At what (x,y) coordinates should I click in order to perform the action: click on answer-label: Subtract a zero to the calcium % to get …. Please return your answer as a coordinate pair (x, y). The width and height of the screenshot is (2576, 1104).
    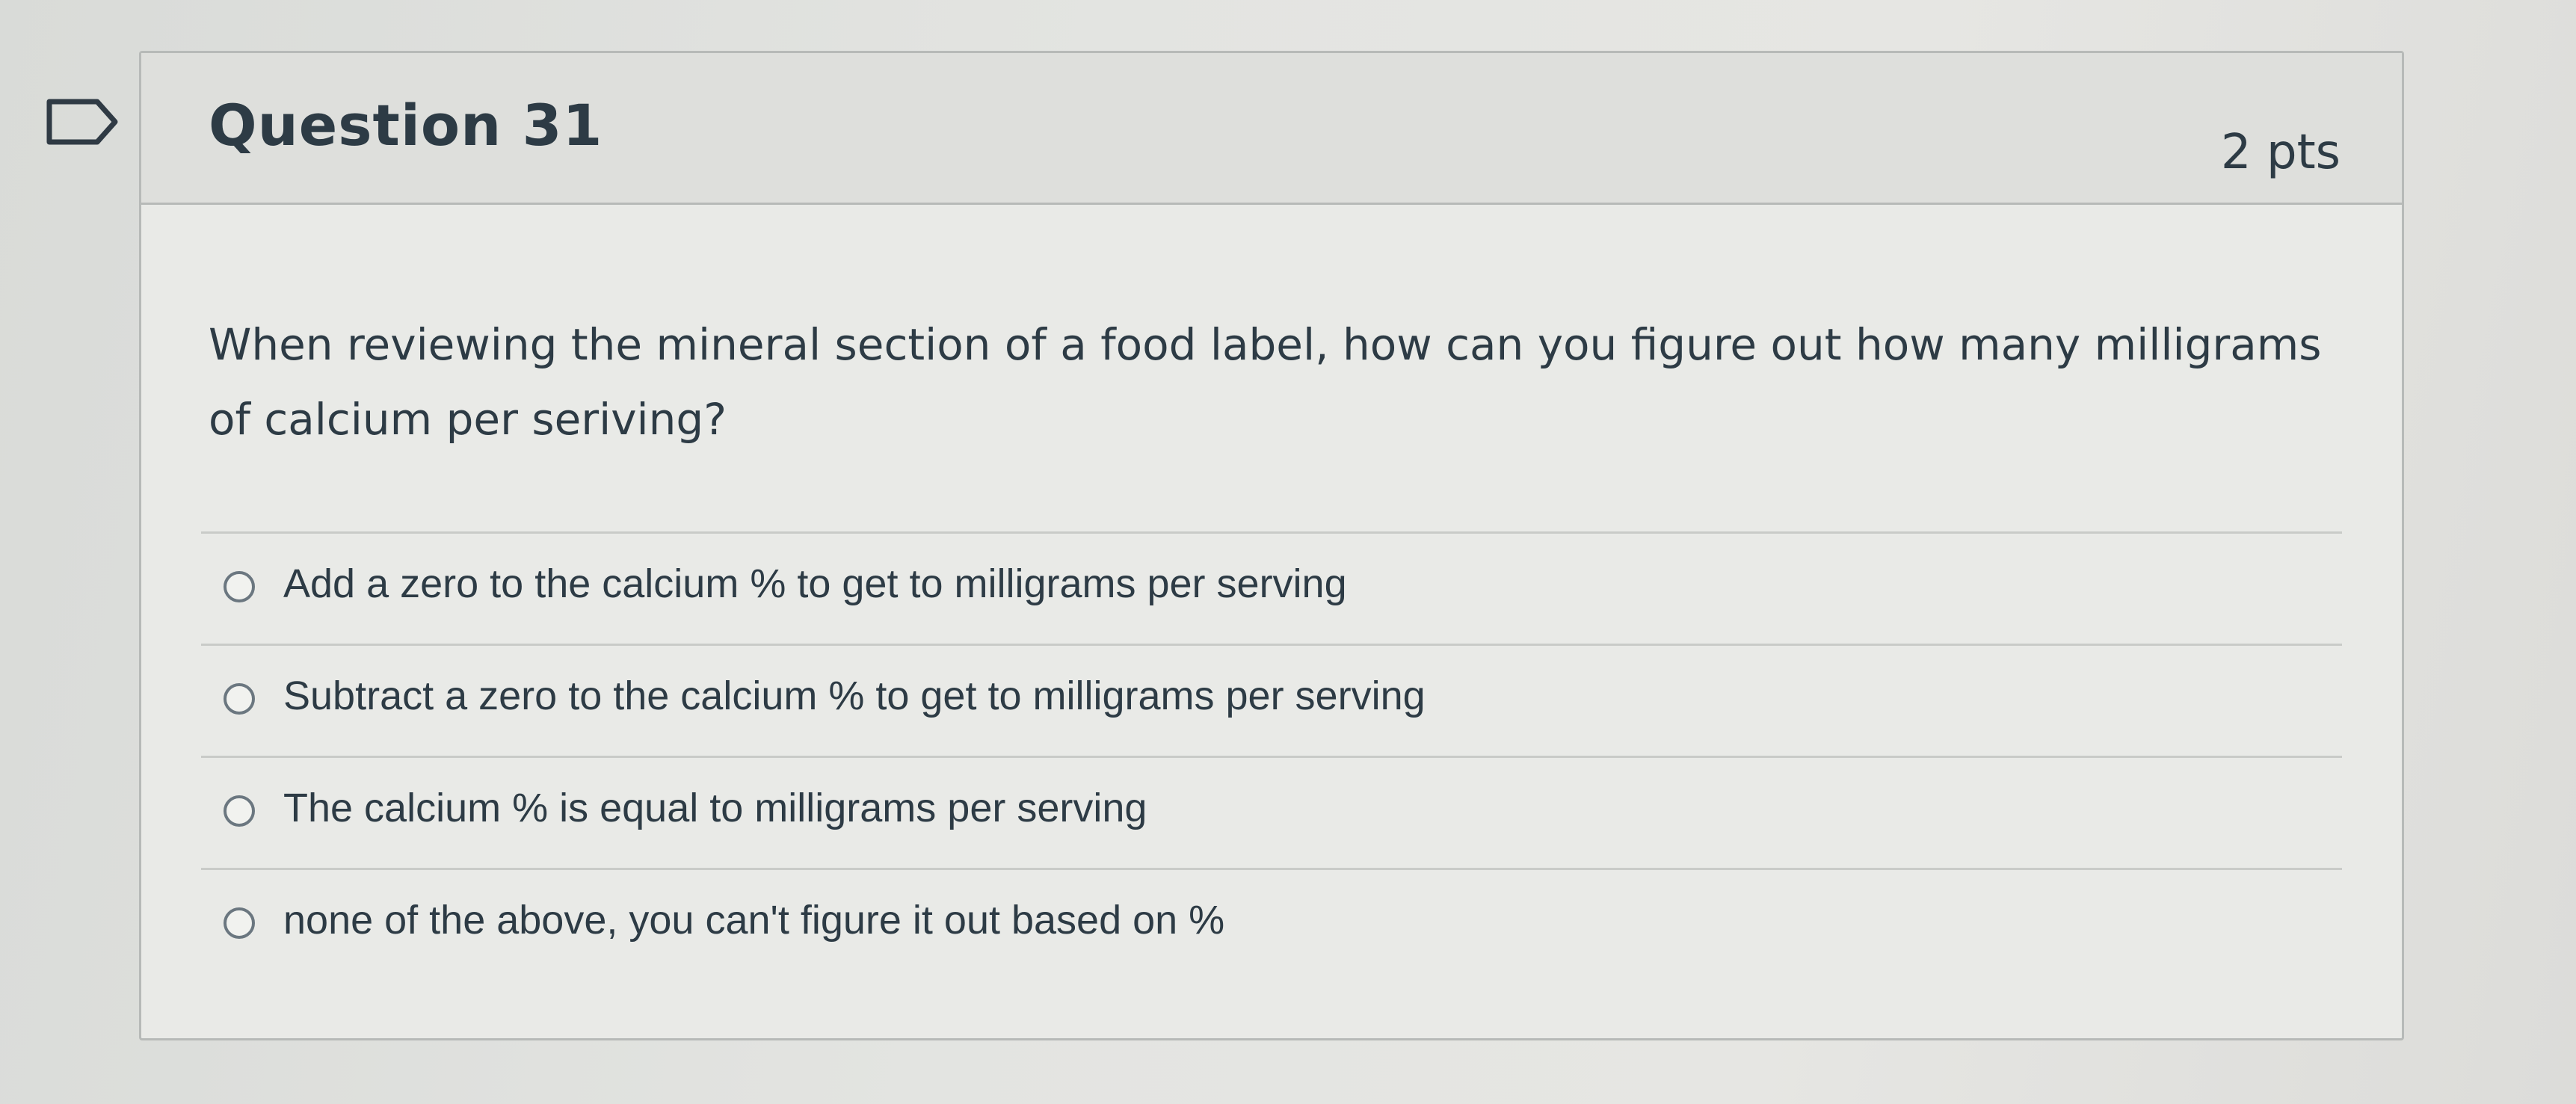
    Looking at the image, I should click on (854, 696).